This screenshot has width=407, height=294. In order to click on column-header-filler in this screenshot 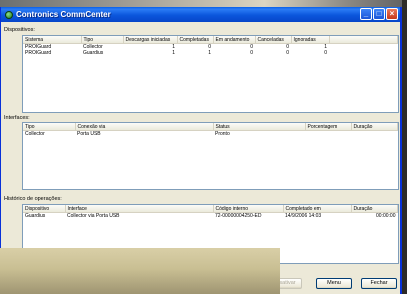, I will do `click(363, 40)`.